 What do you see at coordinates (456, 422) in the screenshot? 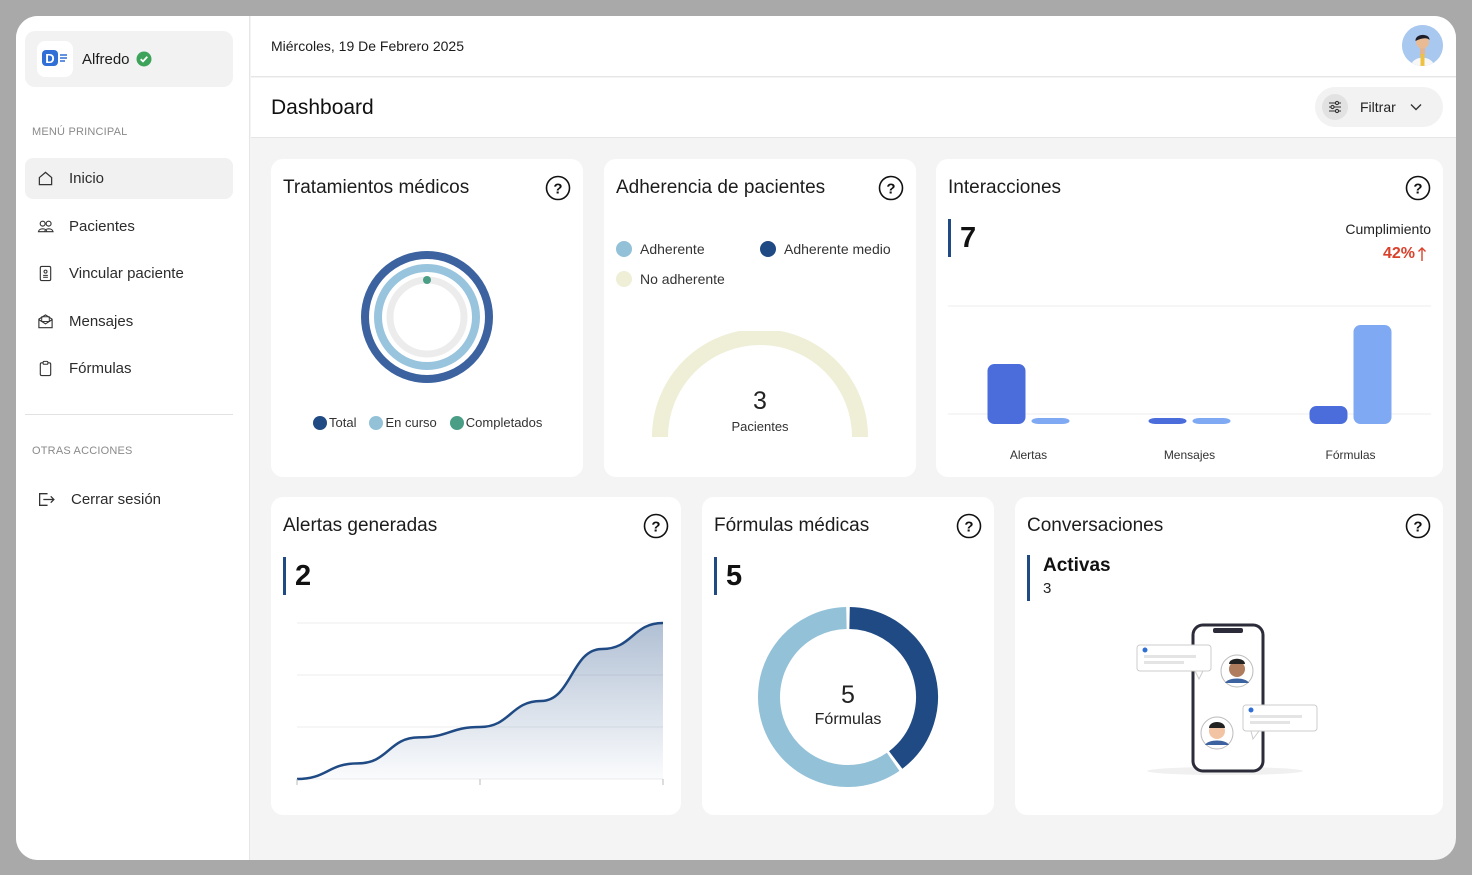
I see `legend-dot-completados` at bounding box center [456, 422].